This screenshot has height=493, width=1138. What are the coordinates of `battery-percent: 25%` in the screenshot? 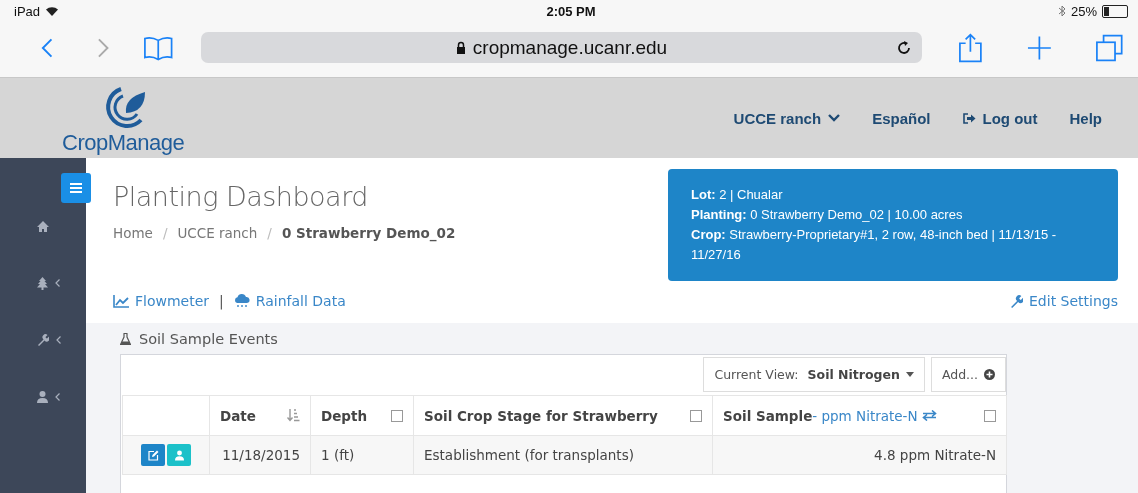 It's located at (1083, 11).